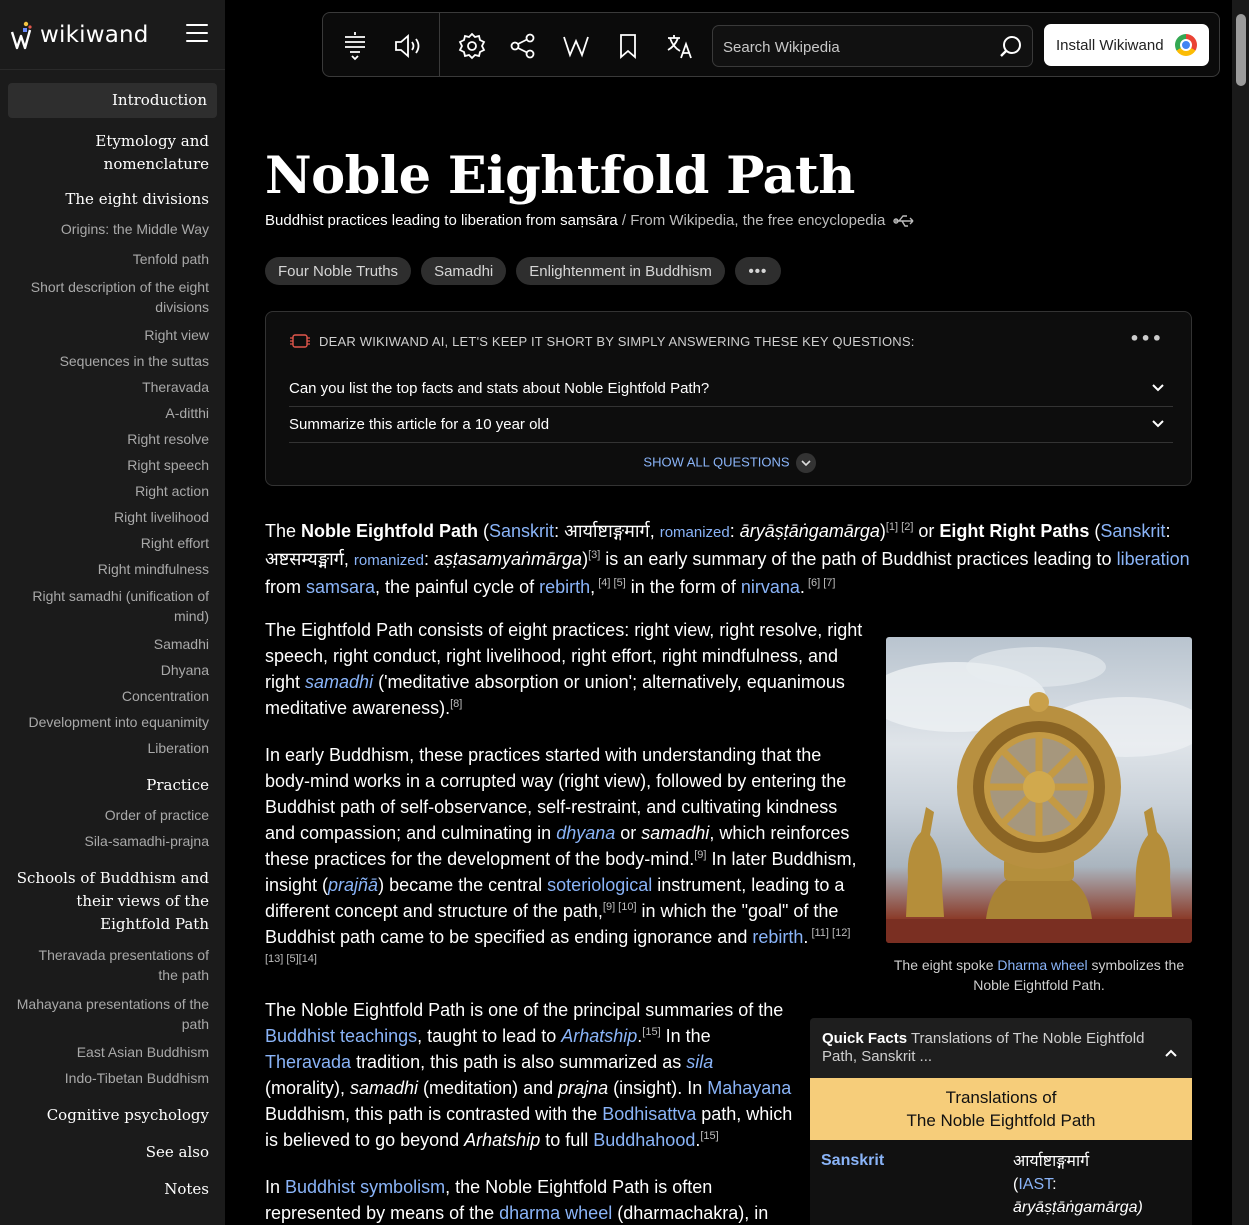 Image resolution: width=1249 pixels, height=1225 pixels. What do you see at coordinates (112, 606) in the screenshot?
I see `toc-item: Right samadhi (unification of mind)` at bounding box center [112, 606].